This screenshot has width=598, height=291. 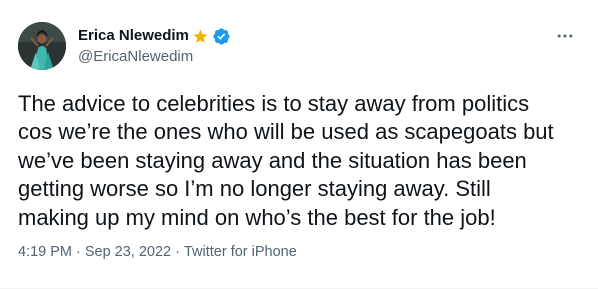 I want to click on author-display-name: Erica Nlewedim, so click(x=133, y=36).